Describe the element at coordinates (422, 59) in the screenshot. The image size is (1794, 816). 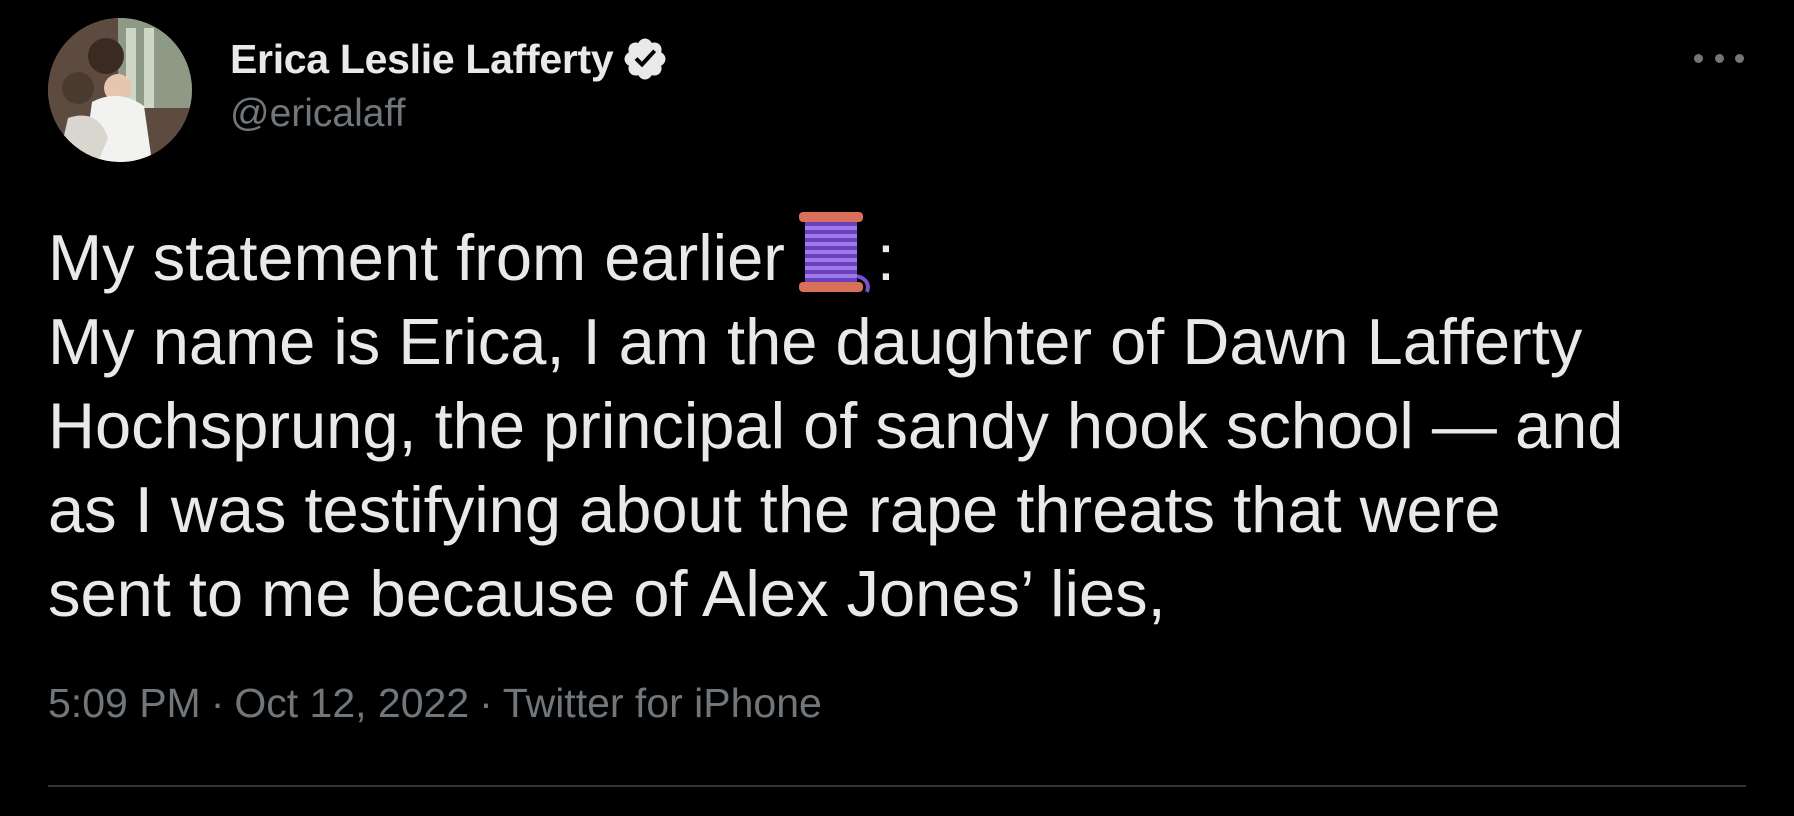
I see `author-display-name: Erica Leslie Lafferty` at that location.